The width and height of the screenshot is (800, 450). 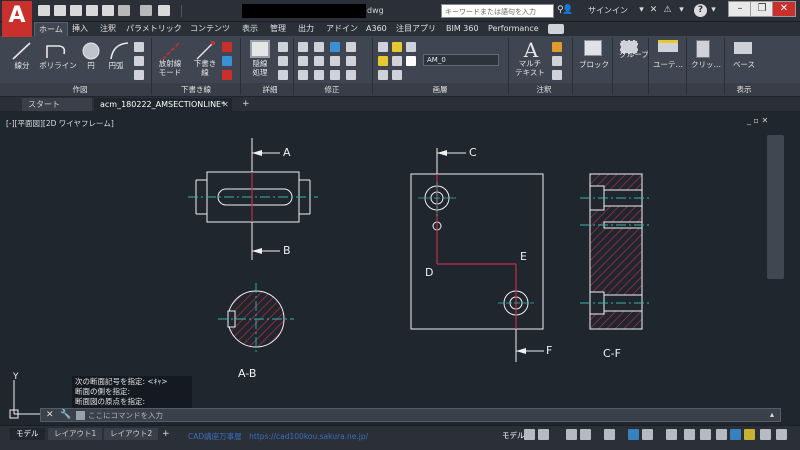 What do you see at coordinates (210, 29) in the screenshot?
I see `tab-content: コンテンツ` at bounding box center [210, 29].